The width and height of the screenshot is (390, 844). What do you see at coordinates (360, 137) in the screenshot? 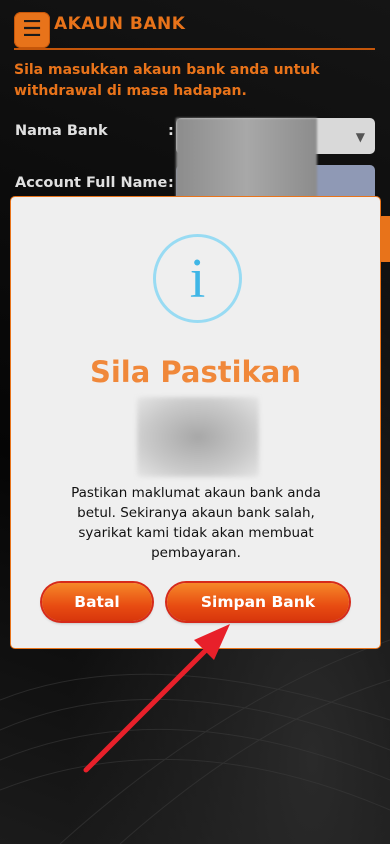
I see `chevron-down-icon: ▼` at bounding box center [360, 137].